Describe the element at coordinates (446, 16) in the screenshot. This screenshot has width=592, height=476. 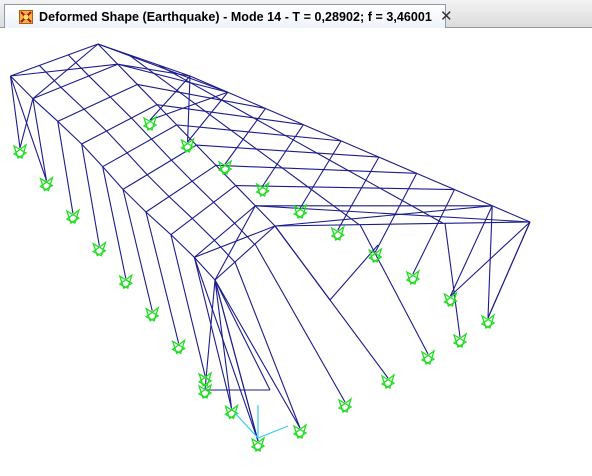
I see `close-icon: ✕` at that location.